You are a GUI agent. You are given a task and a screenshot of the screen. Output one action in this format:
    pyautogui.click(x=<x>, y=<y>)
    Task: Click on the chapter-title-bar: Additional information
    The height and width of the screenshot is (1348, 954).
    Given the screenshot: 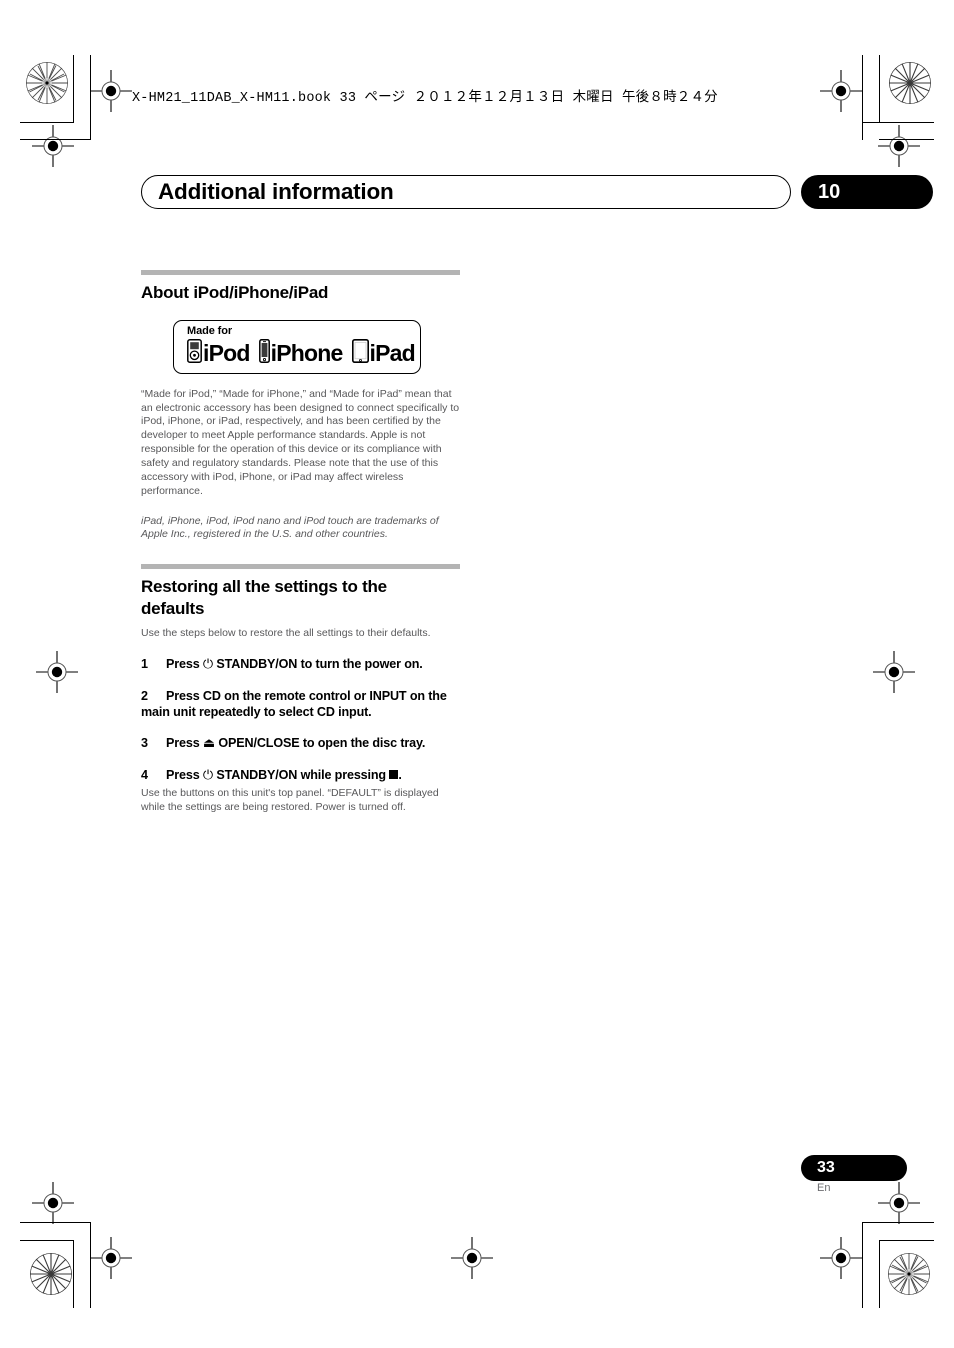 What is the action you would take?
    pyautogui.click(x=466, y=192)
    